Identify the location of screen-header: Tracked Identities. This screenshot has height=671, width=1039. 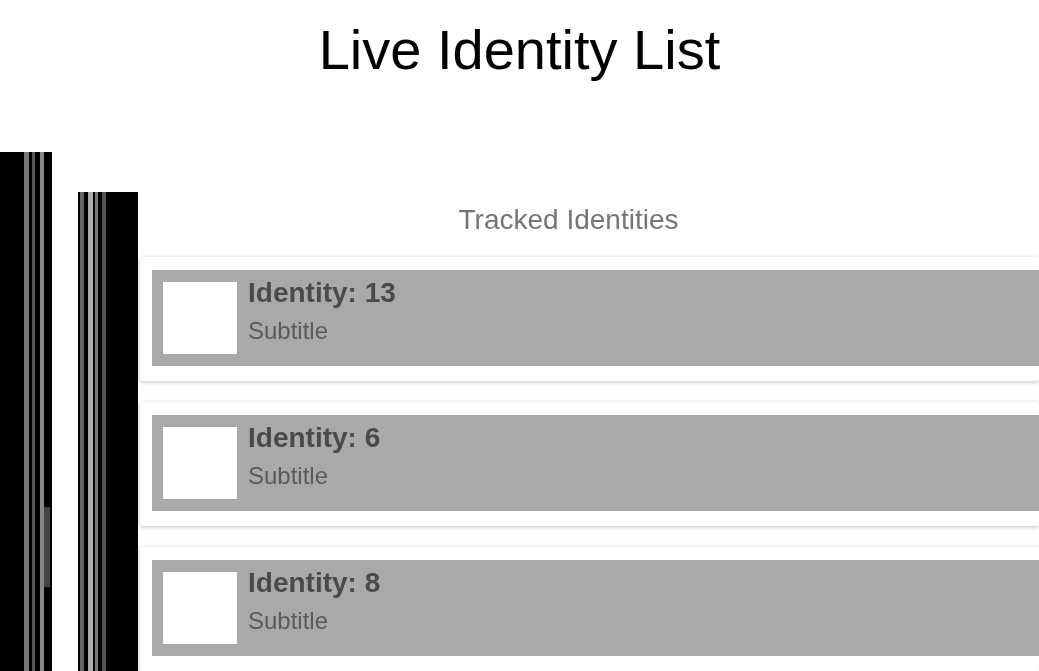
(568, 220).